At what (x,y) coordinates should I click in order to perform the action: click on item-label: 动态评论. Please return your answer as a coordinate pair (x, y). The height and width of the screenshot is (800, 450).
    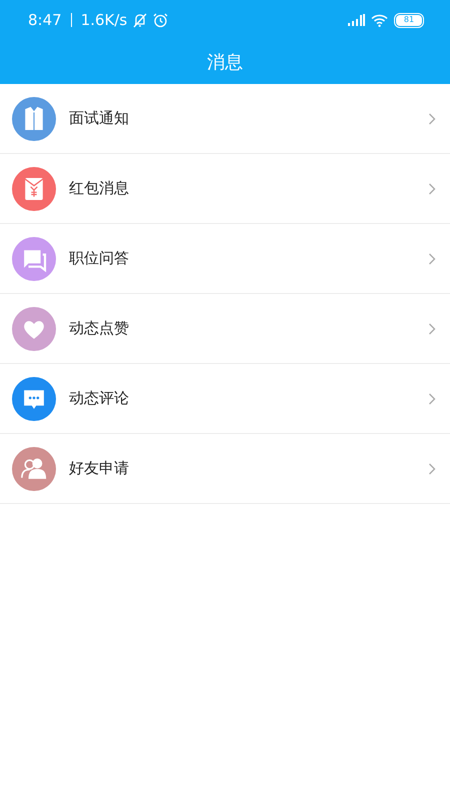
    Looking at the image, I should click on (99, 398).